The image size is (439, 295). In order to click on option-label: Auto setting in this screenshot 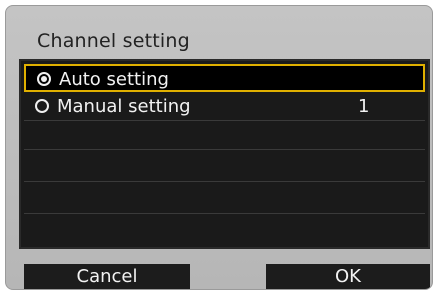, I will do `click(114, 79)`.